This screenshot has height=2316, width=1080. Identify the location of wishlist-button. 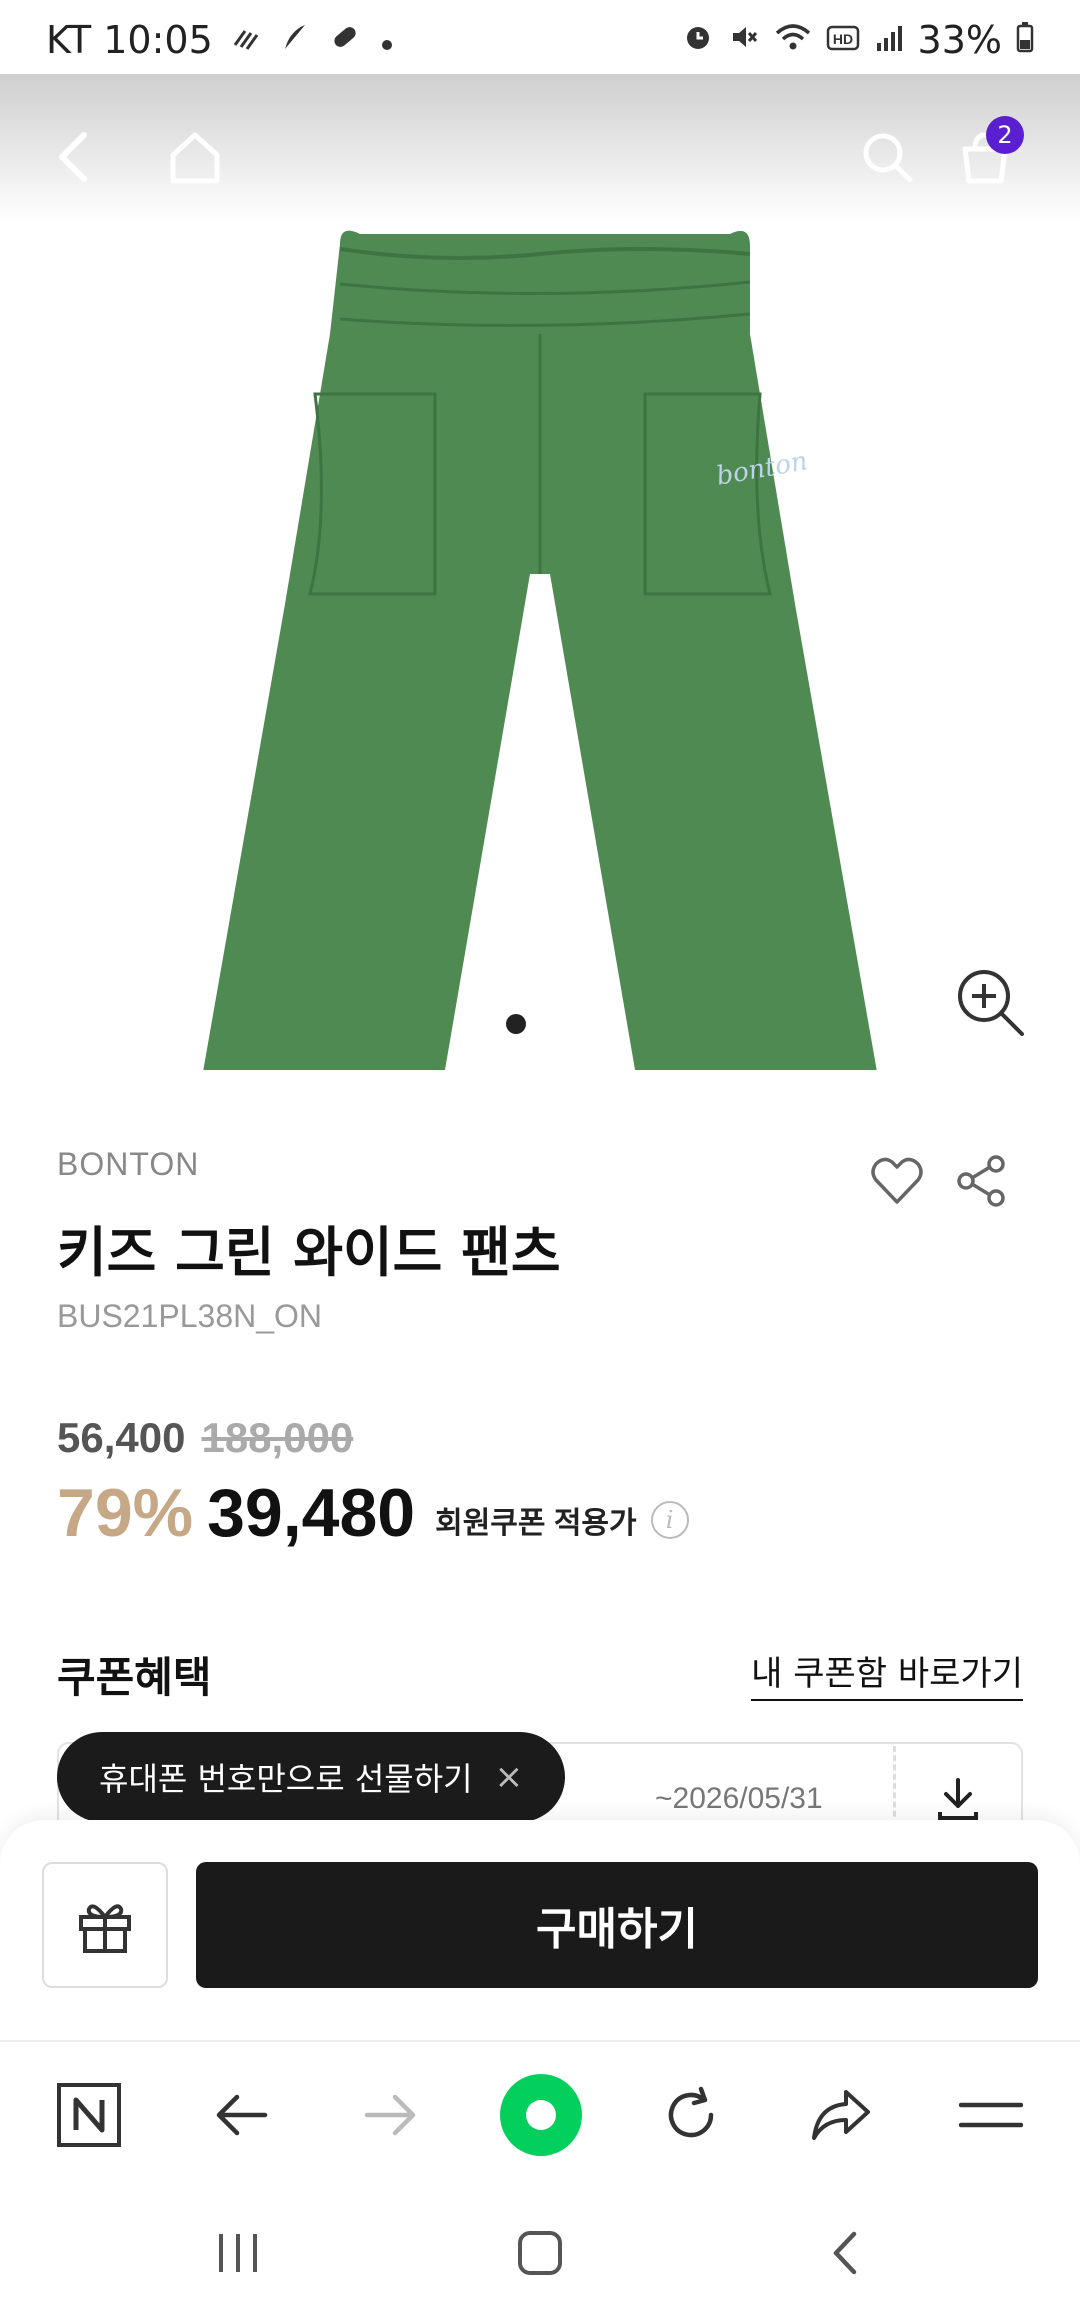
(897, 1181).